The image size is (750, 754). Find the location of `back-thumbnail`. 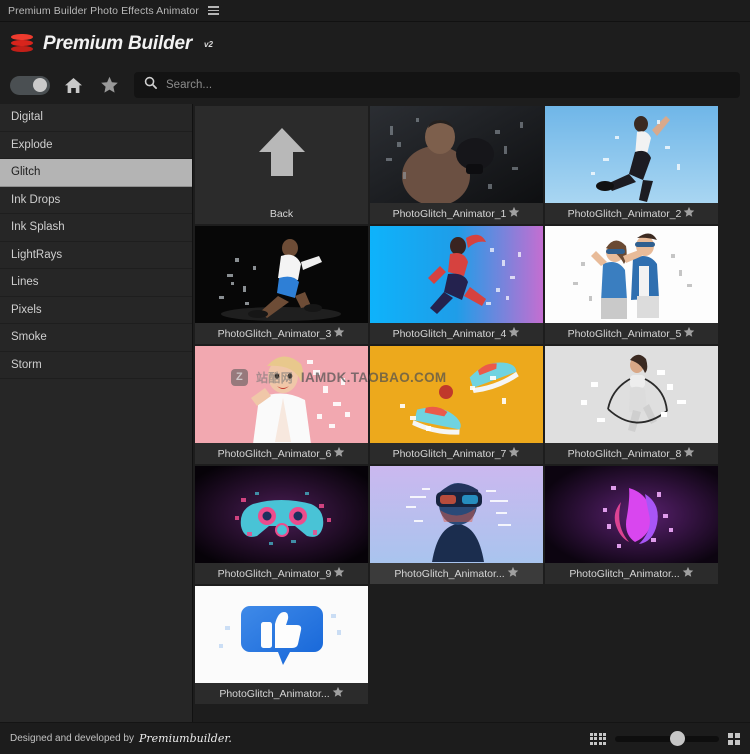

back-thumbnail is located at coordinates (281, 154).